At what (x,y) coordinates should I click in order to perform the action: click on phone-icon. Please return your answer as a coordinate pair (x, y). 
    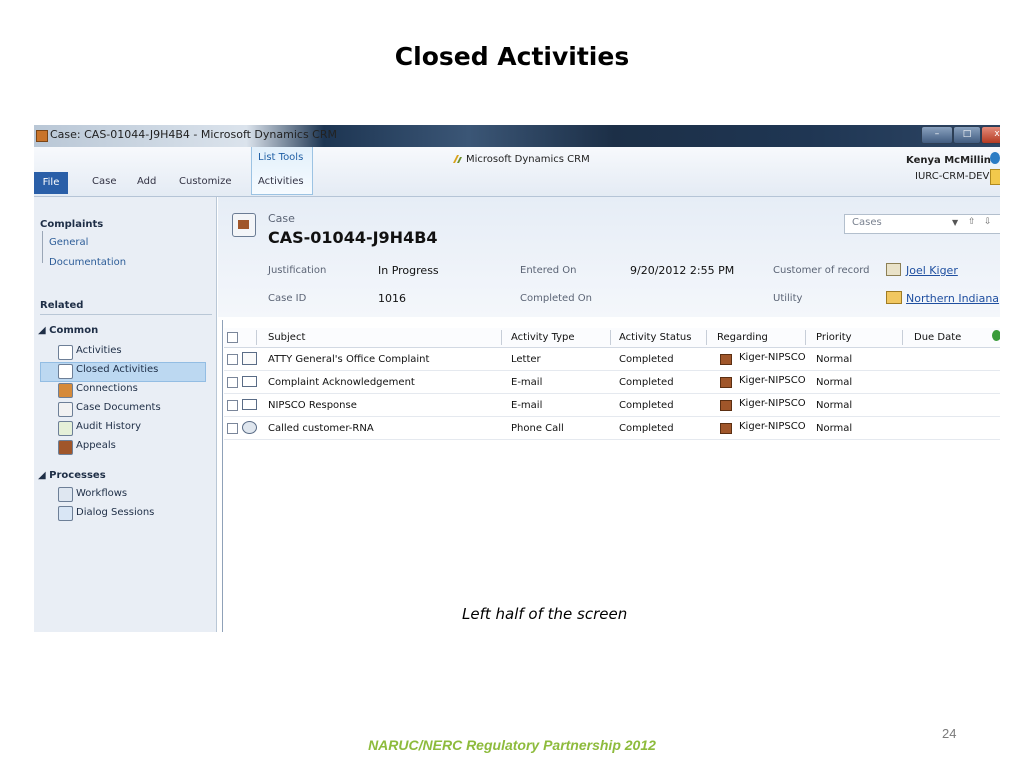
    Looking at the image, I should click on (249, 427).